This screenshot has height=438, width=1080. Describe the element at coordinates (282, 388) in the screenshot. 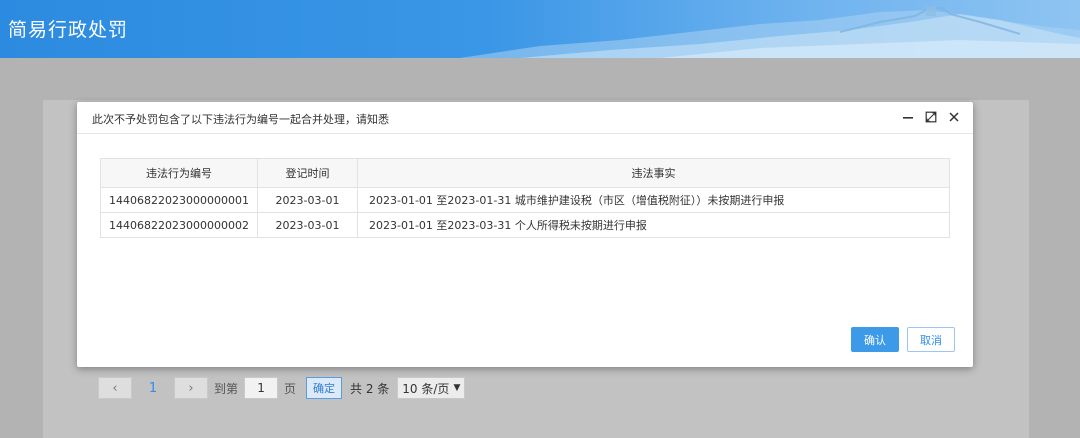

I see `pagination: ‹ 1 › 到第 页 确定 共 2 条 10 条/页 ▼` at that location.